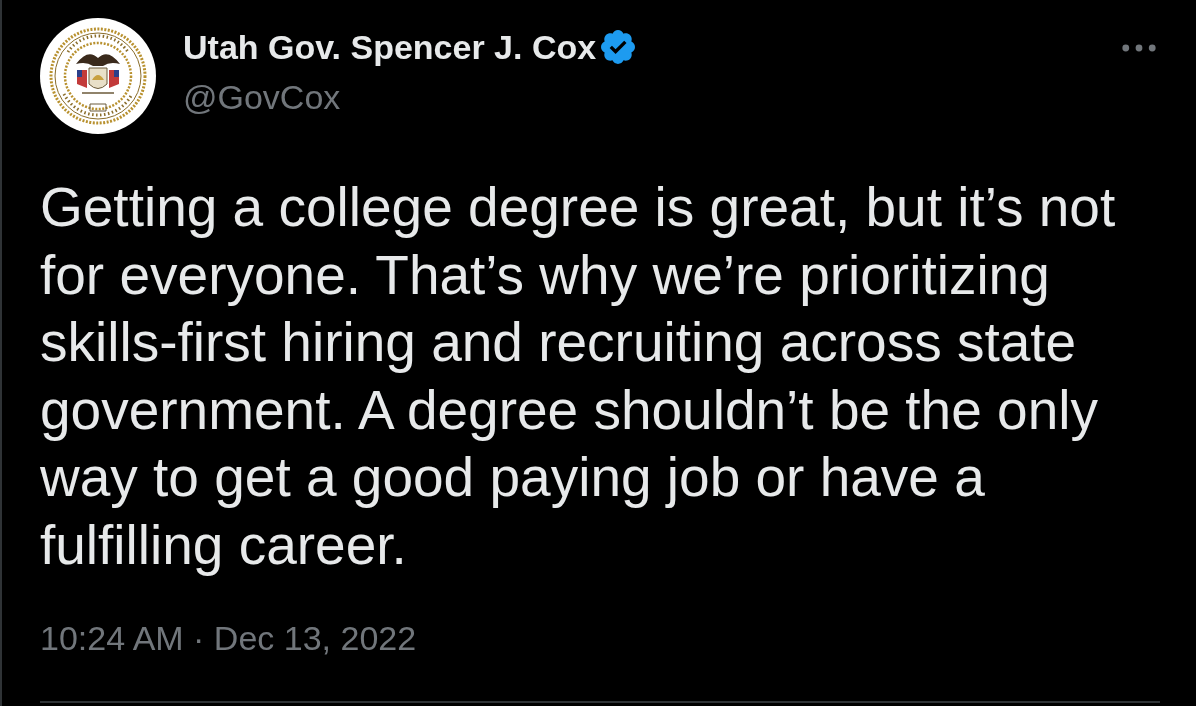 The width and height of the screenshot is (1196, 706). What do you see at coordinates (1139, 48) in the screenshot?
I see `more-icon` at bounding box center [1139, 48].